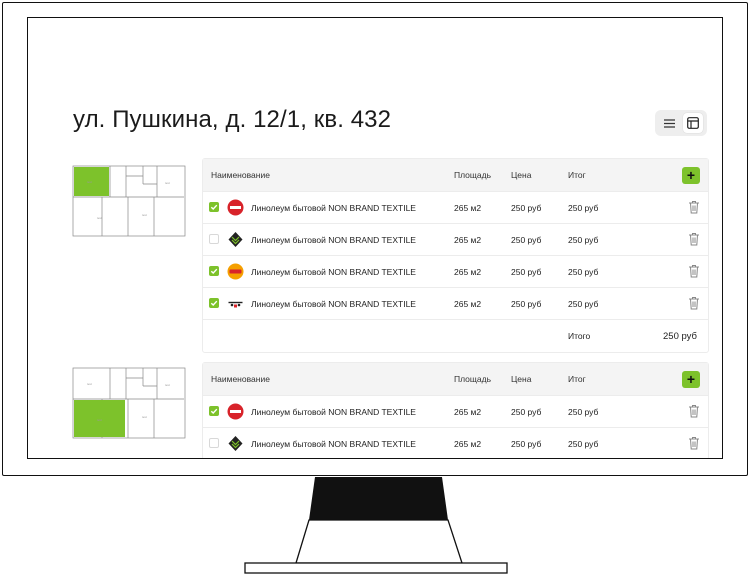  What do you see at coordinates (376, 525) in the screenshot?
I see `monitor-stand` at bounding box center [376, 525].